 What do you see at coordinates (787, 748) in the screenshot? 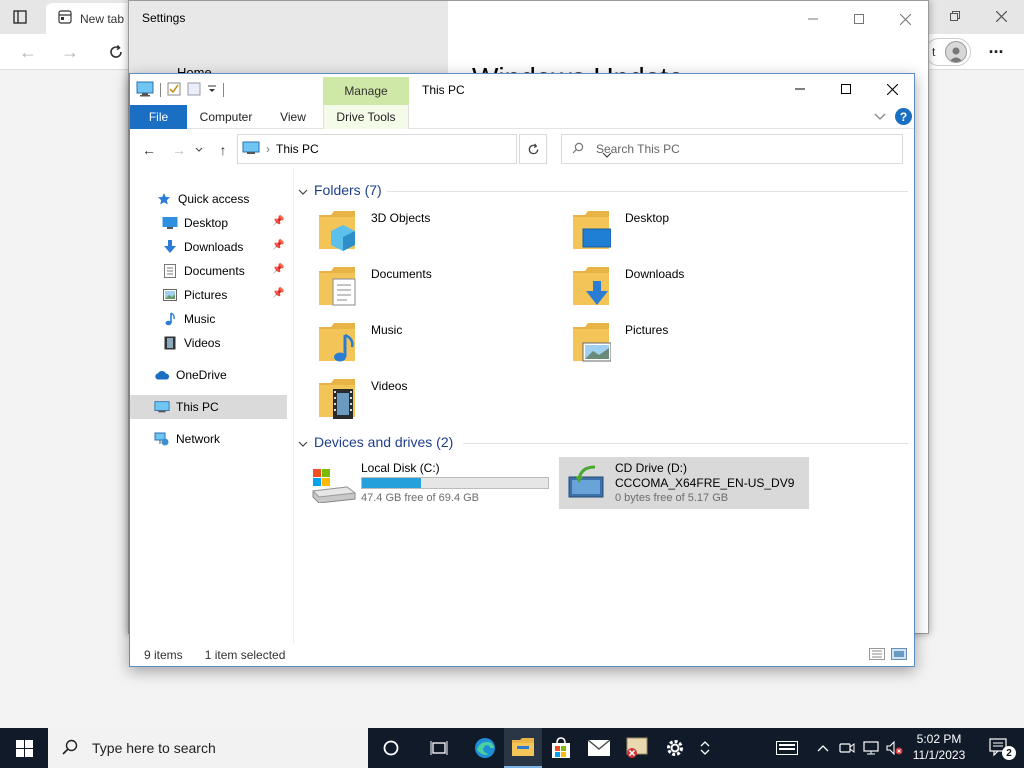
I see `keyboard-layout-icon` at bounding box center [787, 748].